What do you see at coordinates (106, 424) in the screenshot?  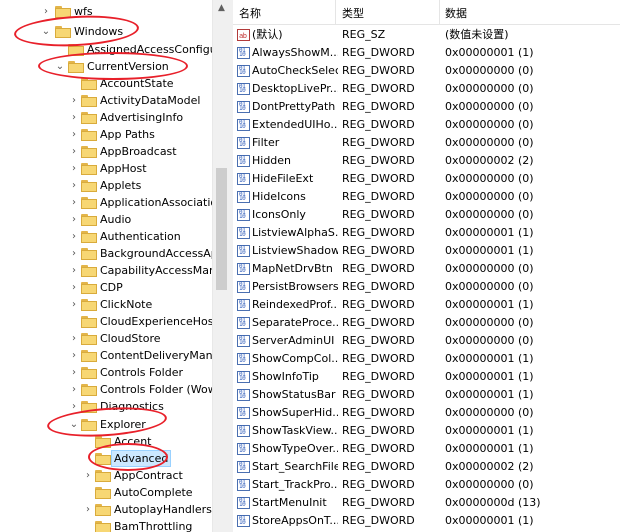 I see `tree-item-explorer: ⌄ Explorer` at bounding box center [106, 424].